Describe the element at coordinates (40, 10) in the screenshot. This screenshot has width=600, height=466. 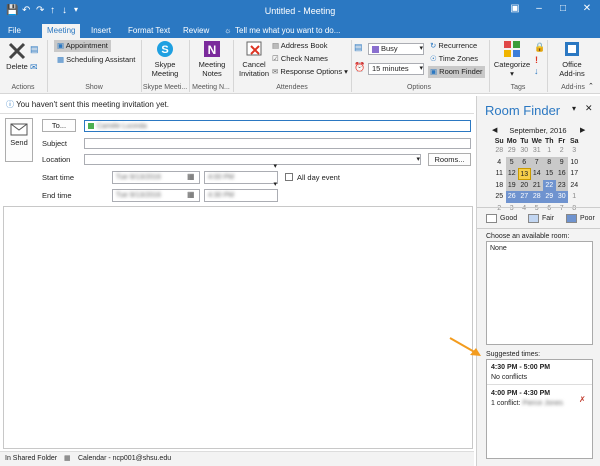
I see `redo-icon: ↷` at that location.